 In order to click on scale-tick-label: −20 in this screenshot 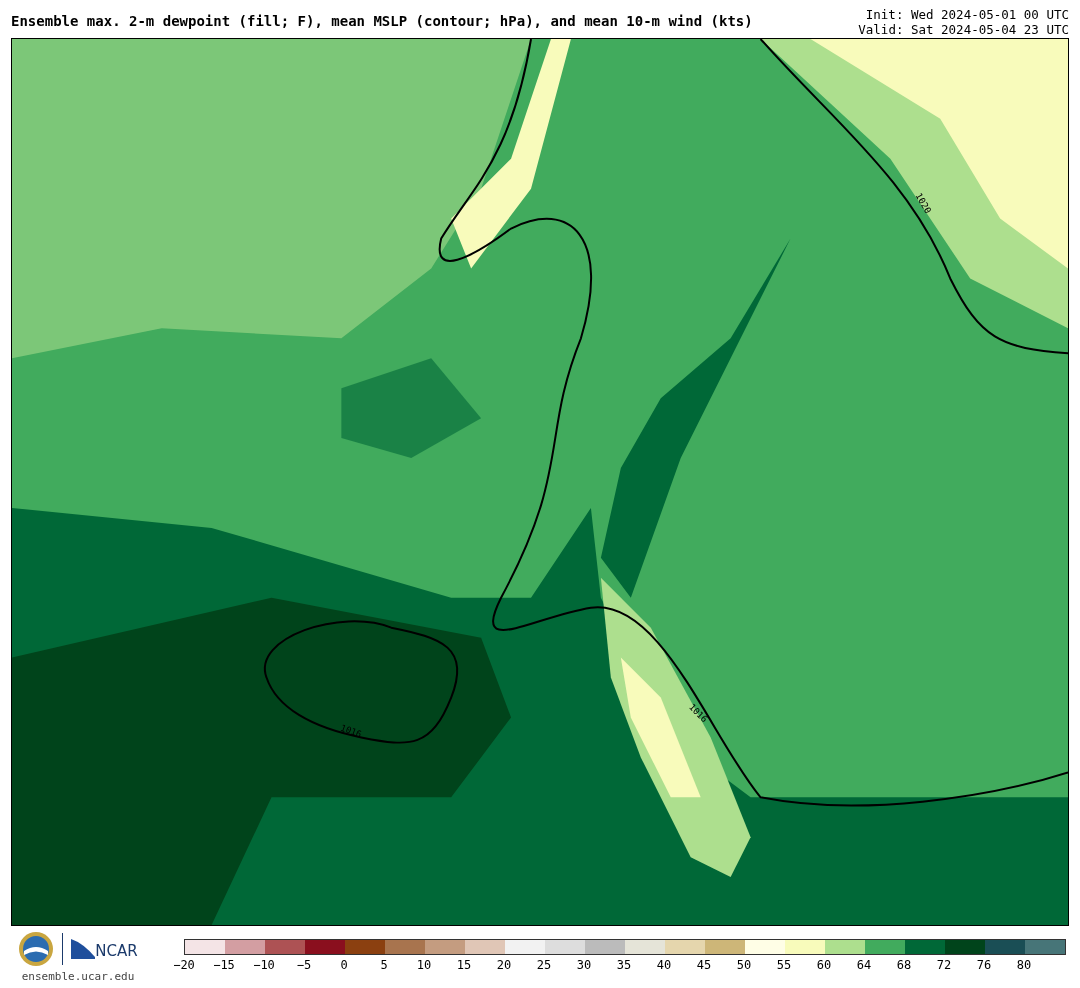, I will do `click(184, 965)`.